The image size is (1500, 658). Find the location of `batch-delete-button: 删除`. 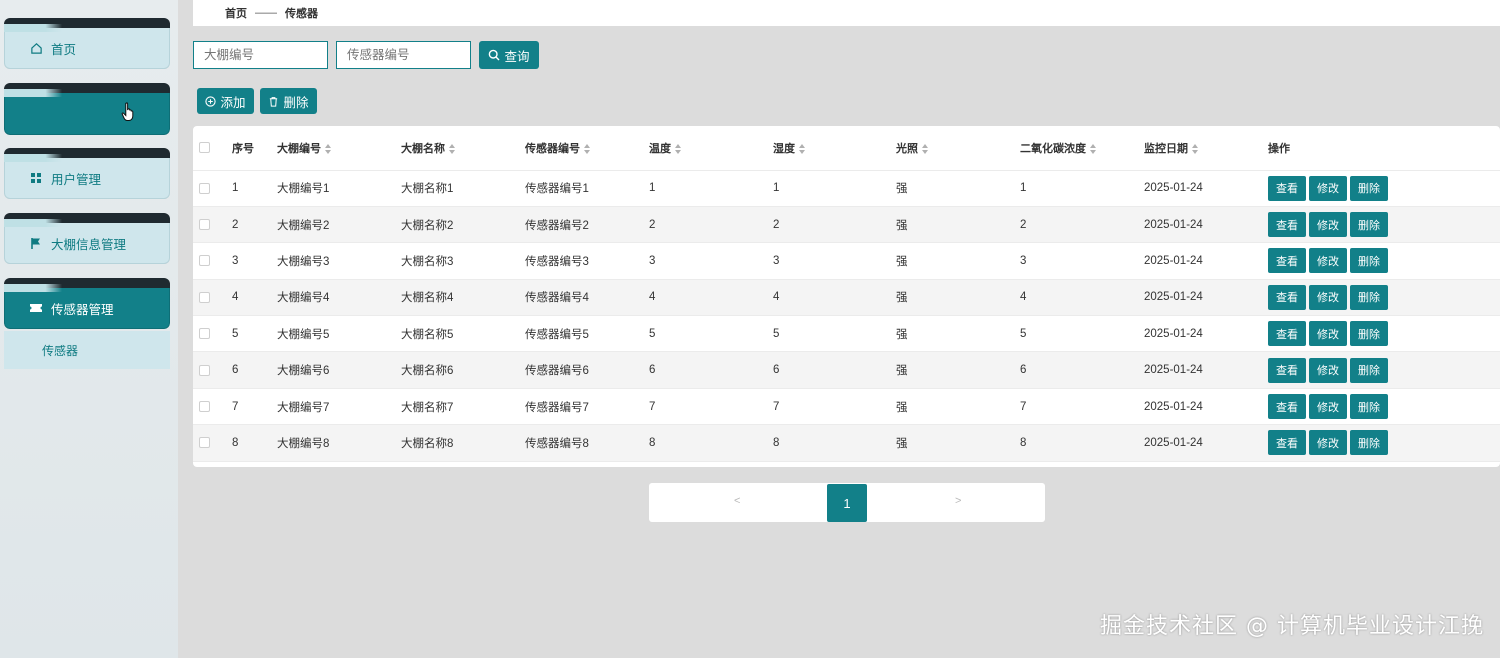

batch-delete-button: 删除 is located at coordinates (288, 101).